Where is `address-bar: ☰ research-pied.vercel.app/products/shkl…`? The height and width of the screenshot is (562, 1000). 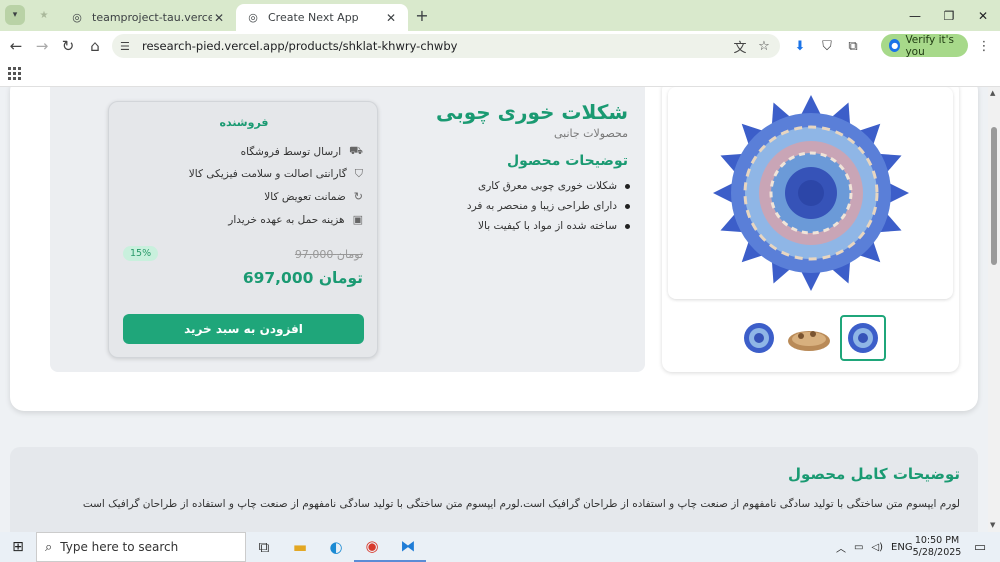 address-bar: ☰ research-pied.vercel.app/products/shkl… is located at coordinates (446, 46).